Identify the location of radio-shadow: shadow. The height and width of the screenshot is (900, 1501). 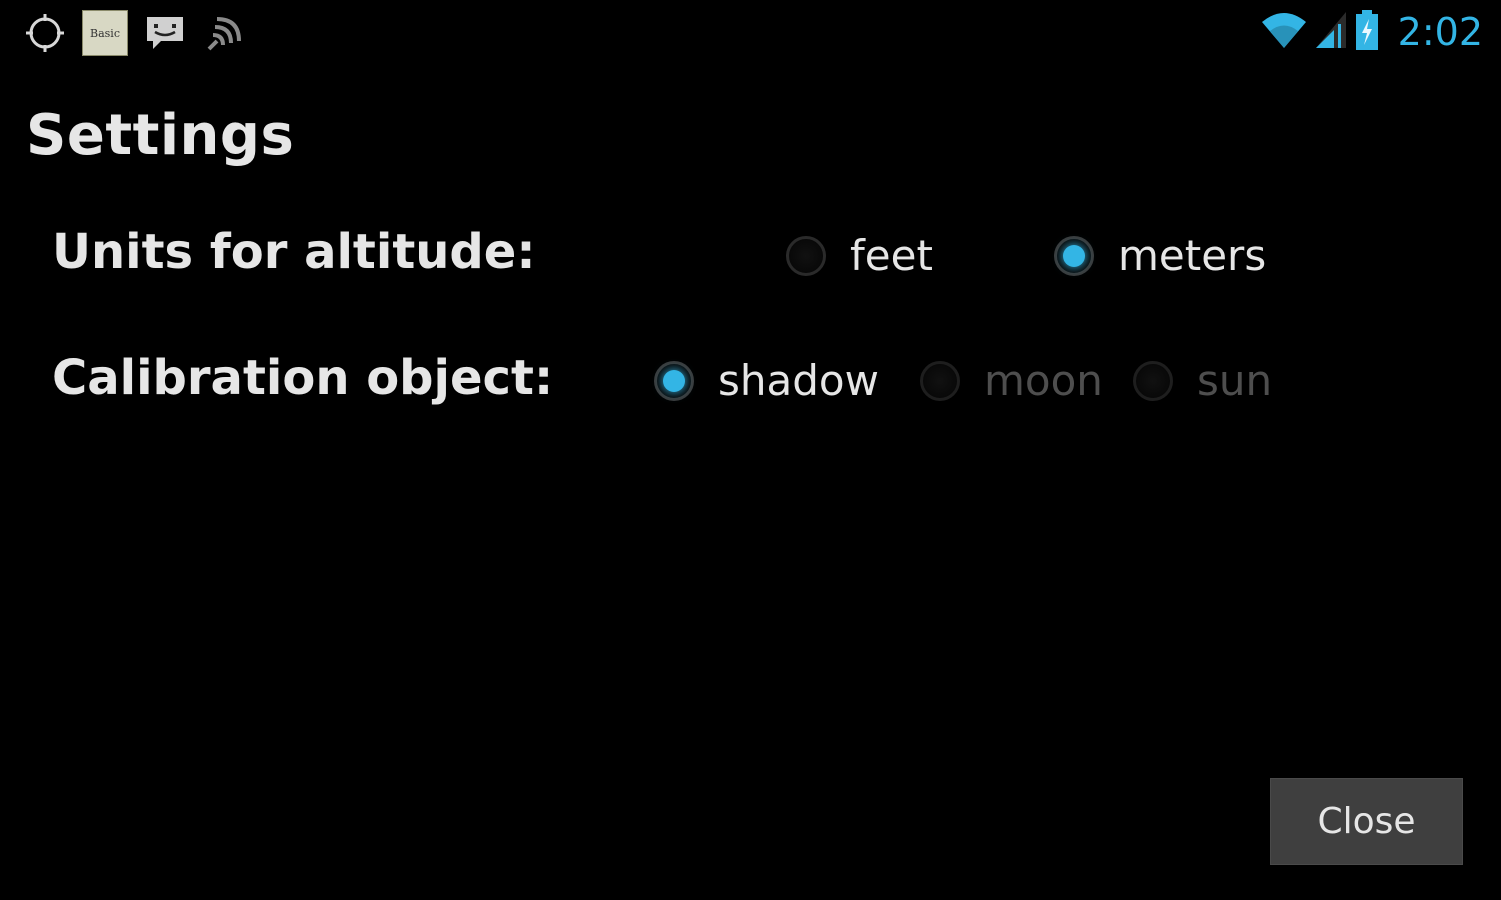
(766, 381).